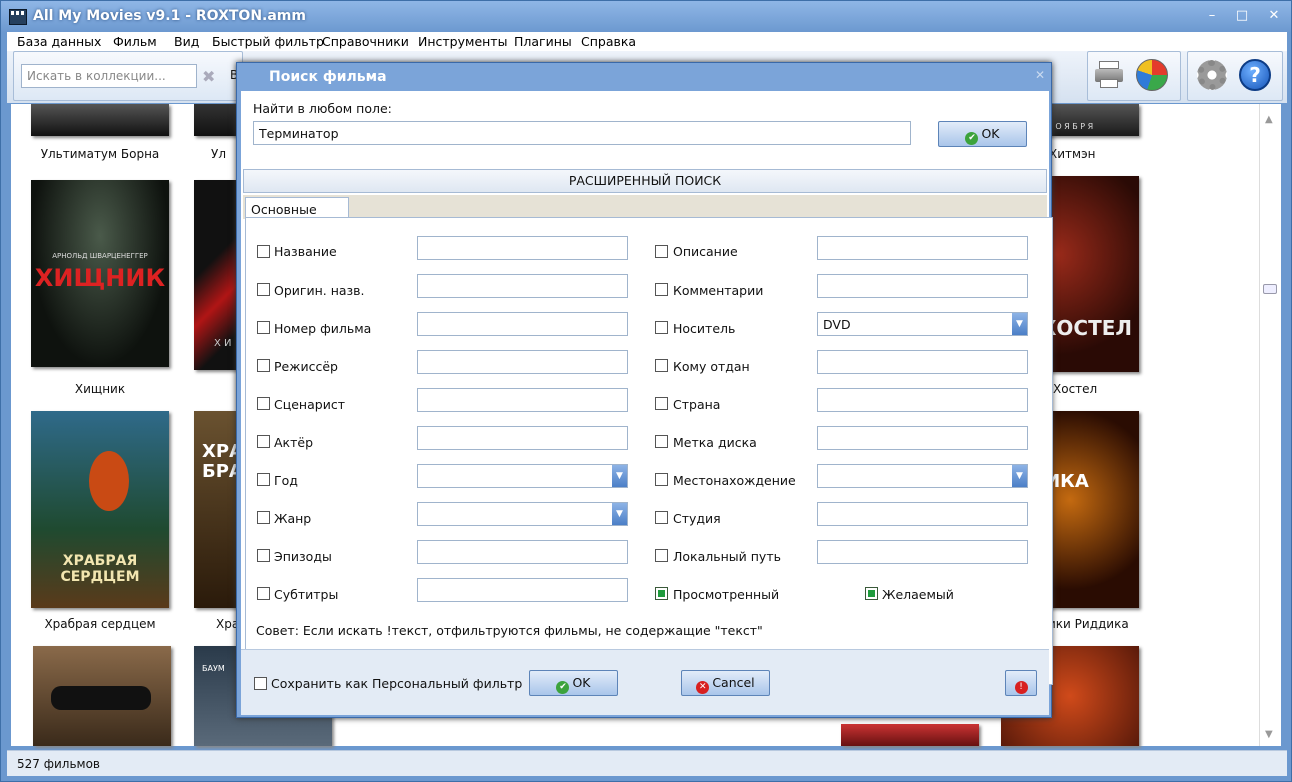 This screenshot has width=1292, height=782. Describe the element at coordinates (1110, 75) in the screenshot. I see `printer-icon` at that location.